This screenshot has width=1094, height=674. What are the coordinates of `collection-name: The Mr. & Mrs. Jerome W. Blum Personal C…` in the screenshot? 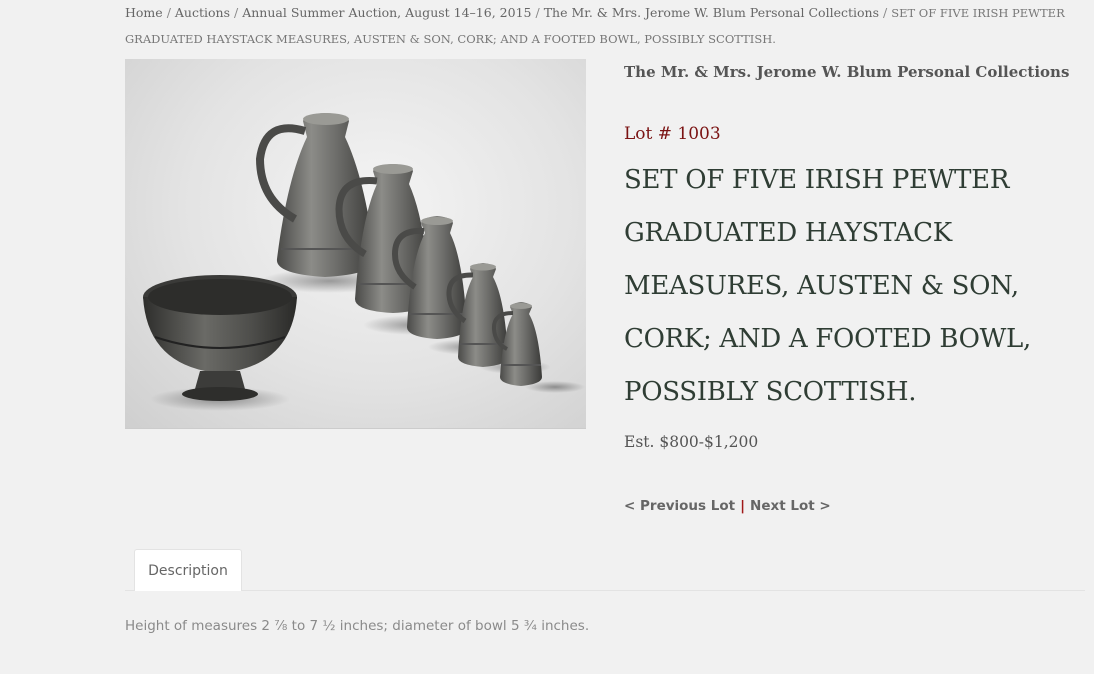 It's located at (847, 72).